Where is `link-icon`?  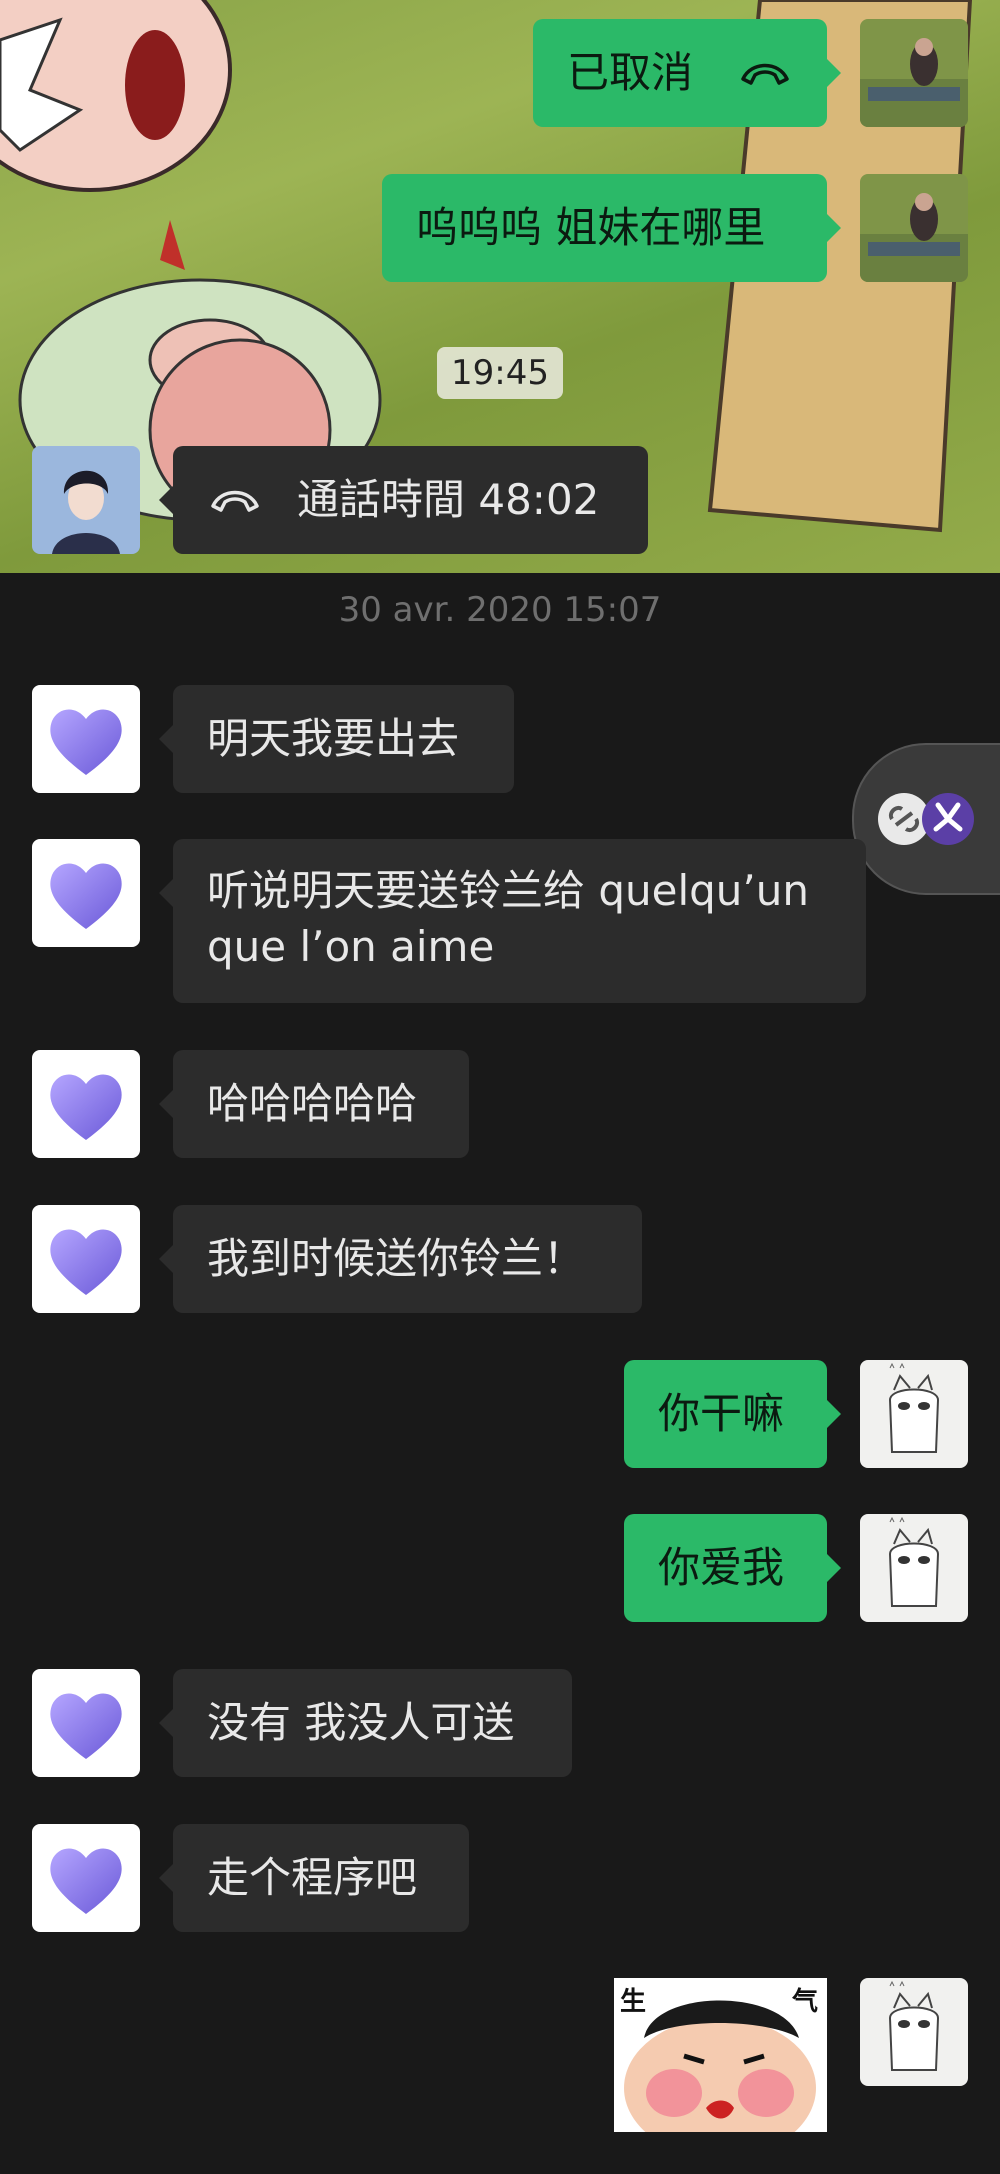
link-icon is located at coordinates (926, 819).